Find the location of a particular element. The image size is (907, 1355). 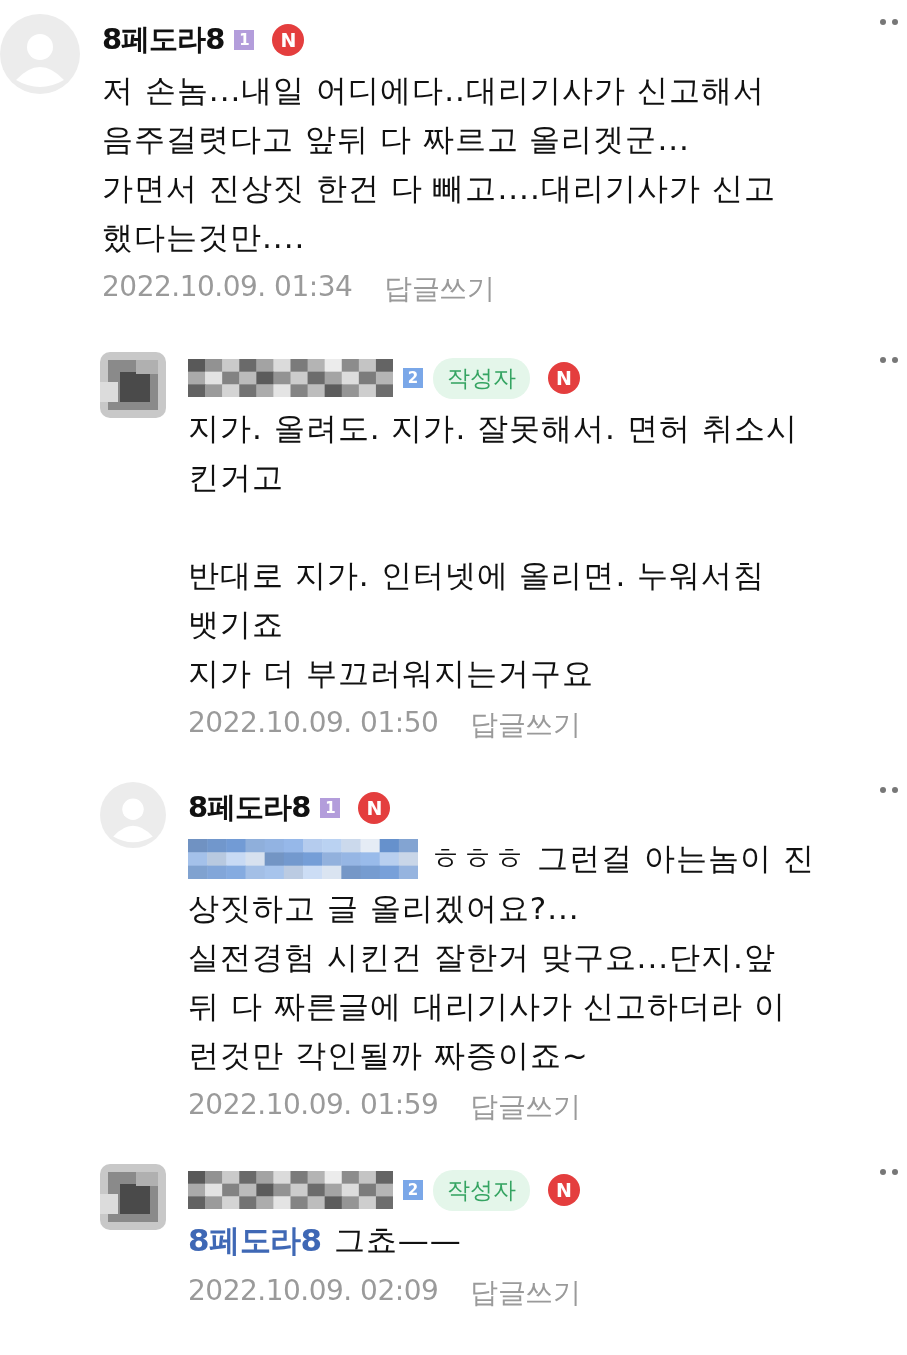

comment-date: 2022.10.09. 01:34 is located at coordinates (227, 287).